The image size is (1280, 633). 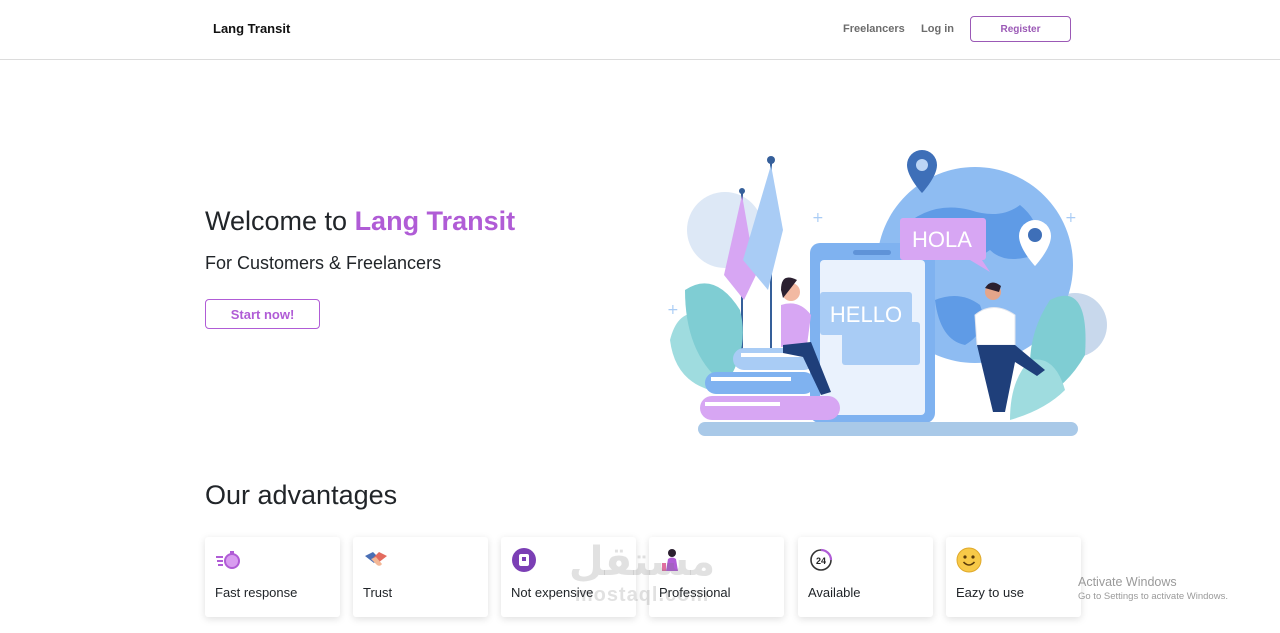 What do you see at coordinates (256, 592) in the screenshot?
I see `advantage-label: Fast response` at bounding box center [256, 592].